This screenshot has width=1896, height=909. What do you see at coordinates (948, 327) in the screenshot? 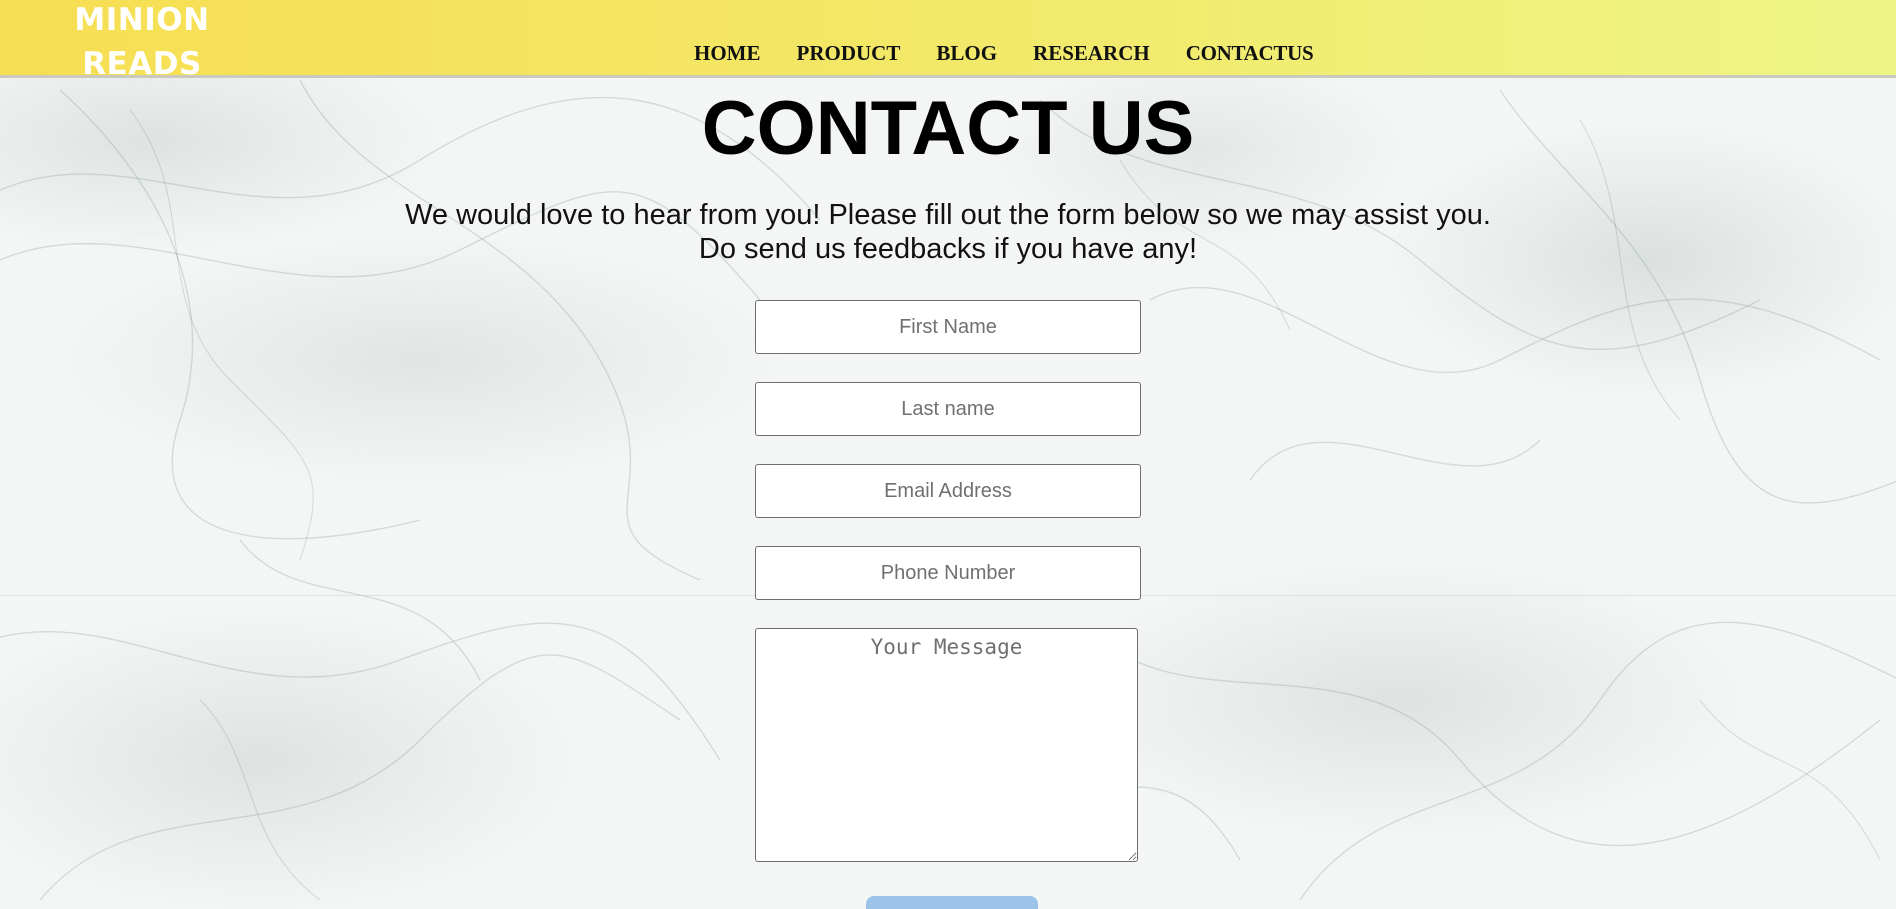
I see `first-name-input` at bounding box center [948, 327].